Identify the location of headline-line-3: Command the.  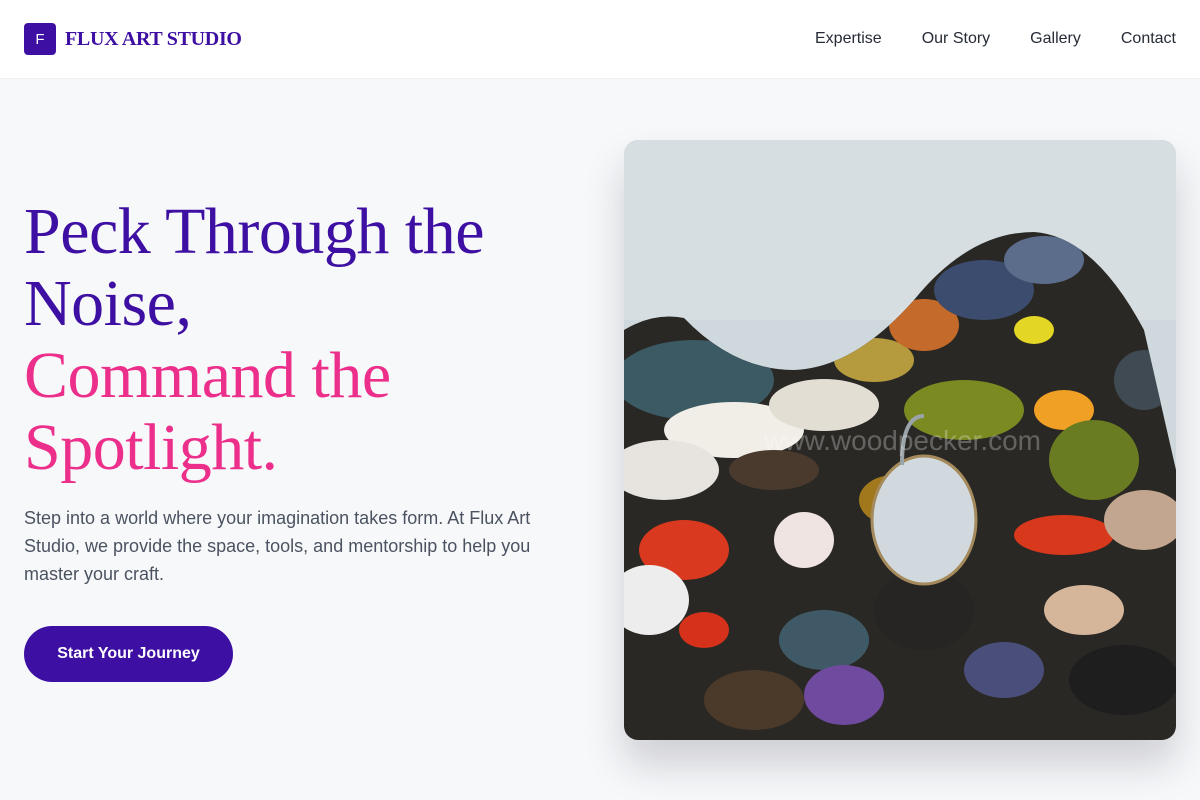
(207, 375).